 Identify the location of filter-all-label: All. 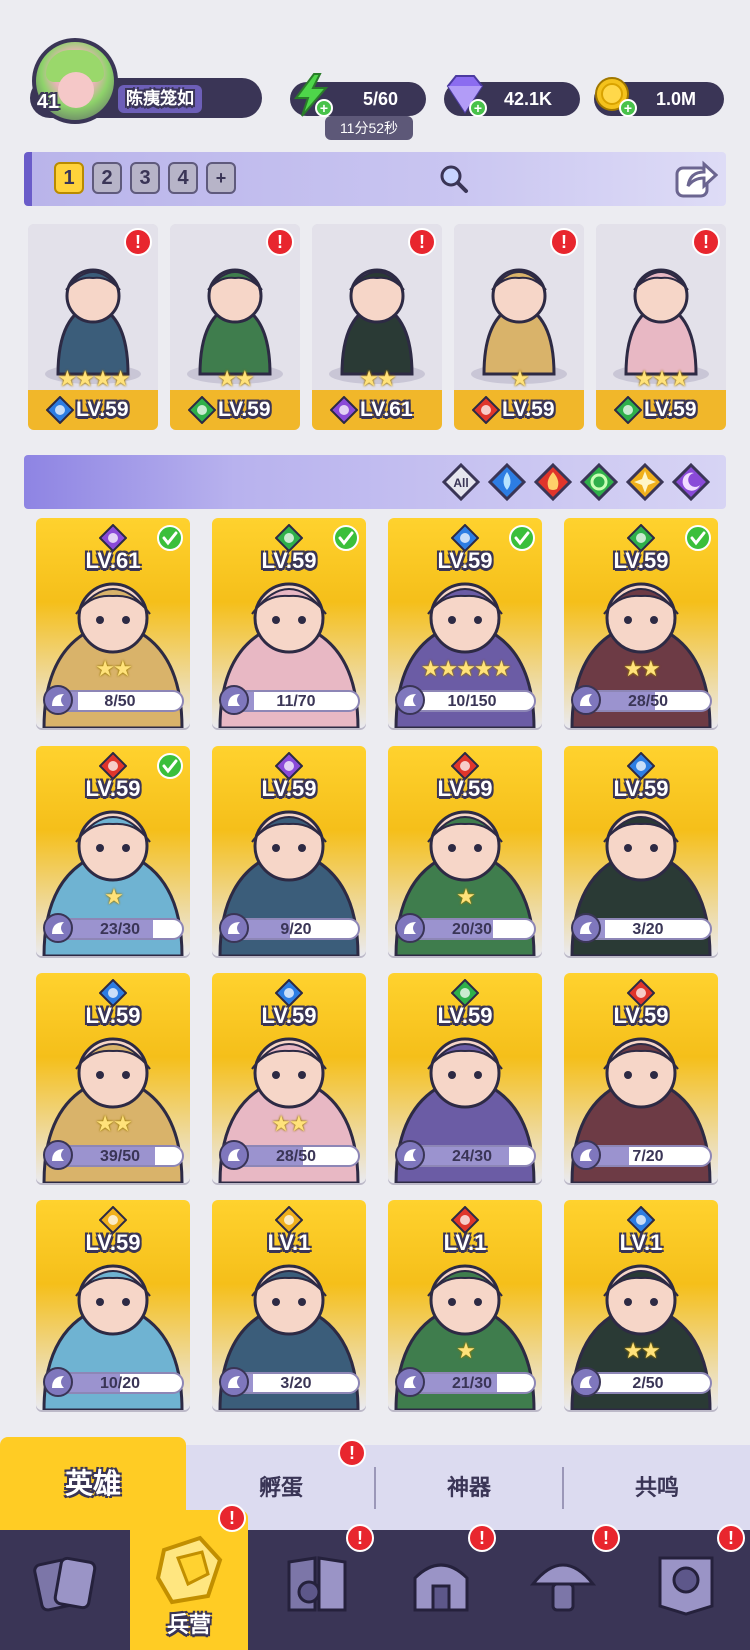
(460, 483).